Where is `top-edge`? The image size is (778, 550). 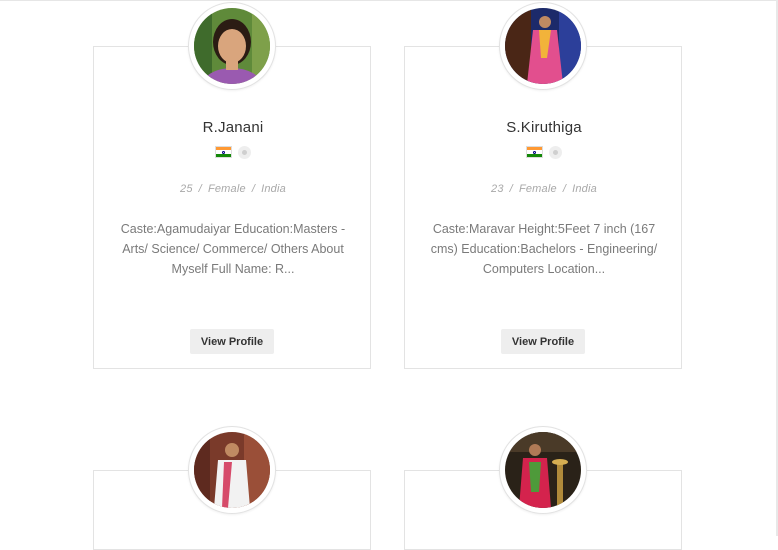 top-edge is located at coordinates (389, 0).